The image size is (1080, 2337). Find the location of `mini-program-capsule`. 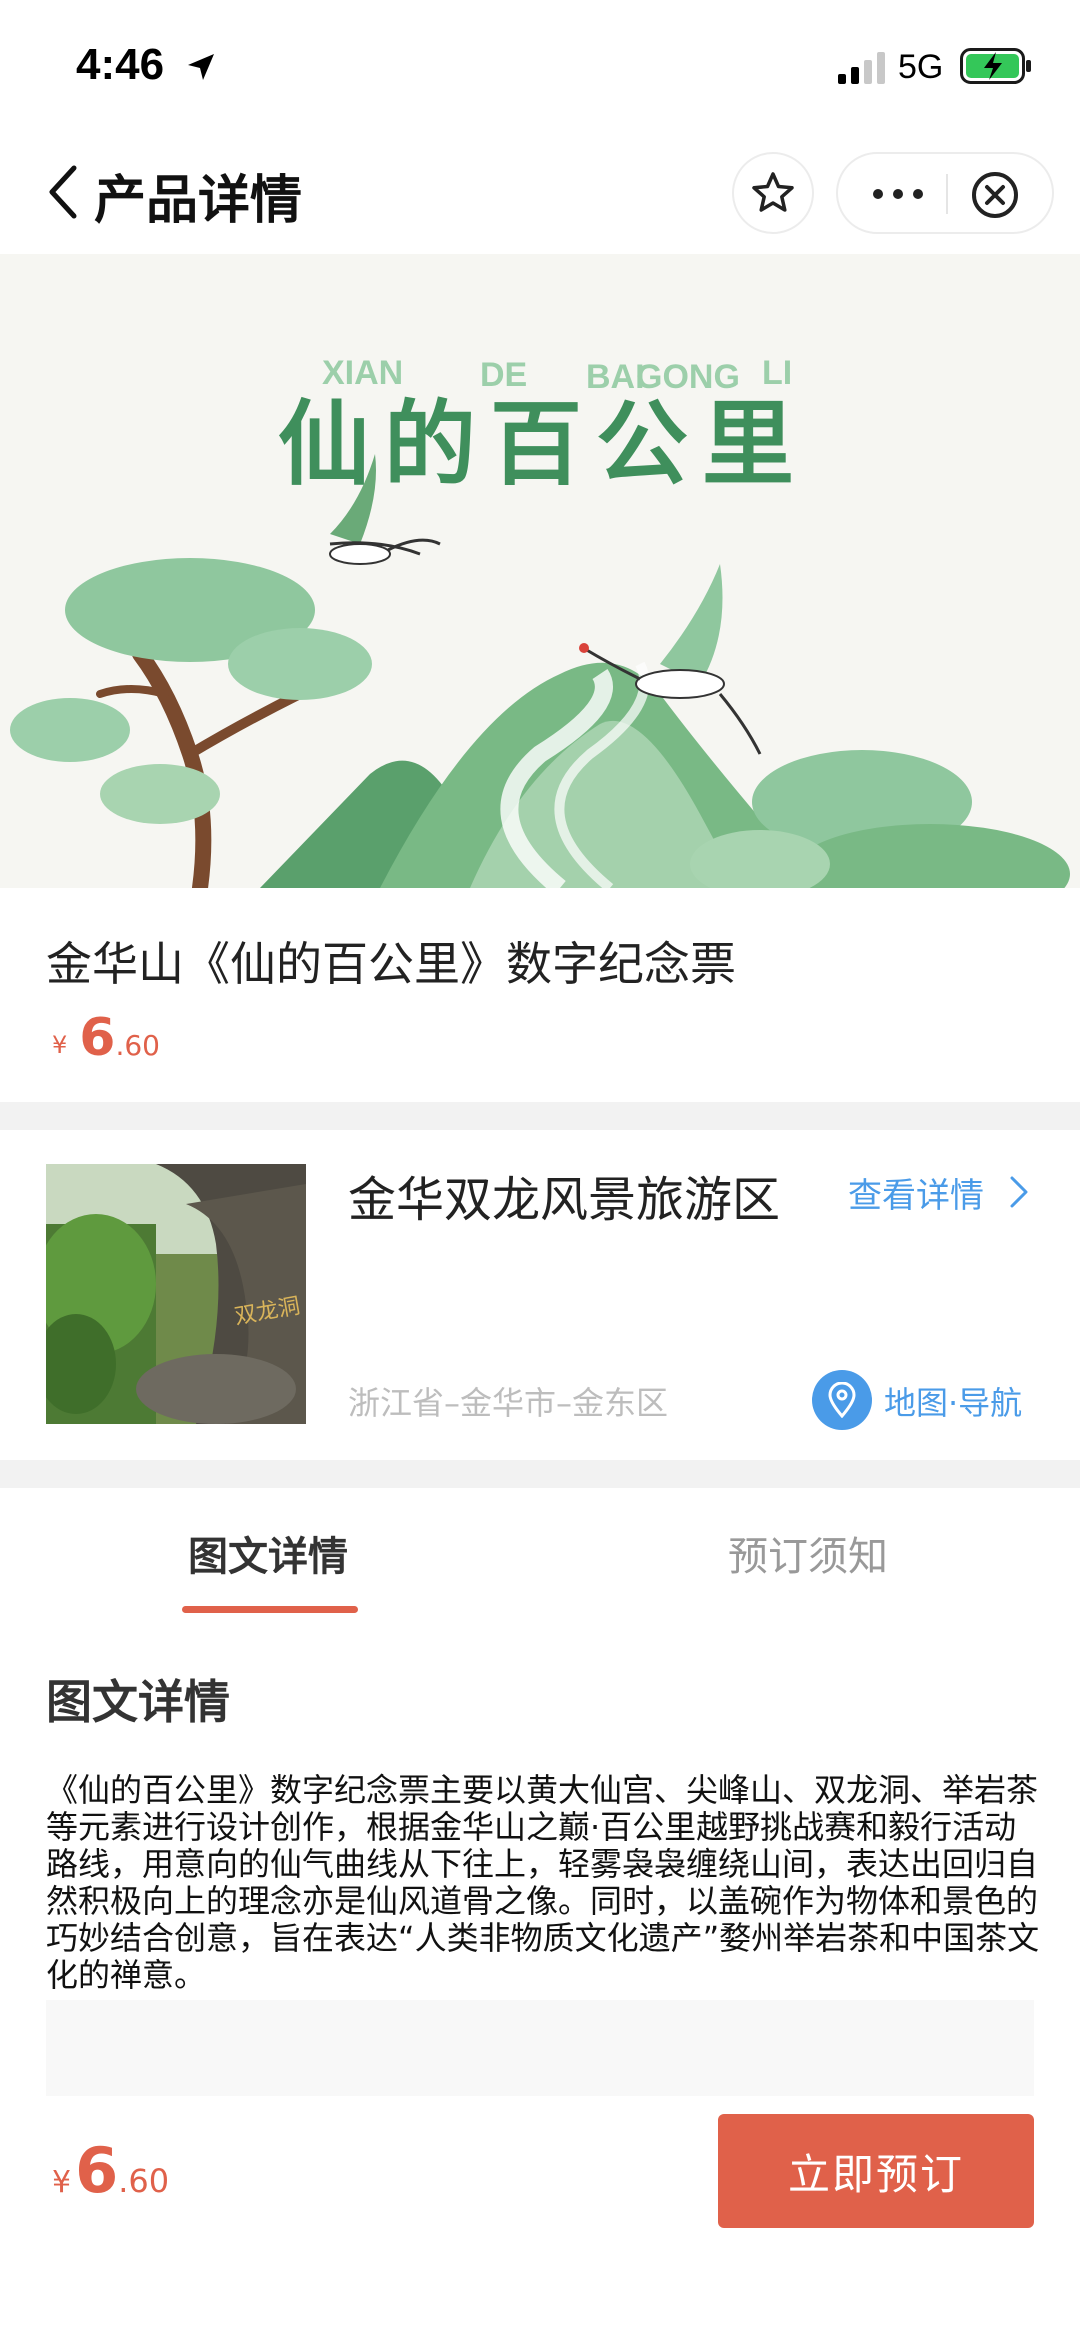

mini-program-capsule is located at coordinates (945, 193).